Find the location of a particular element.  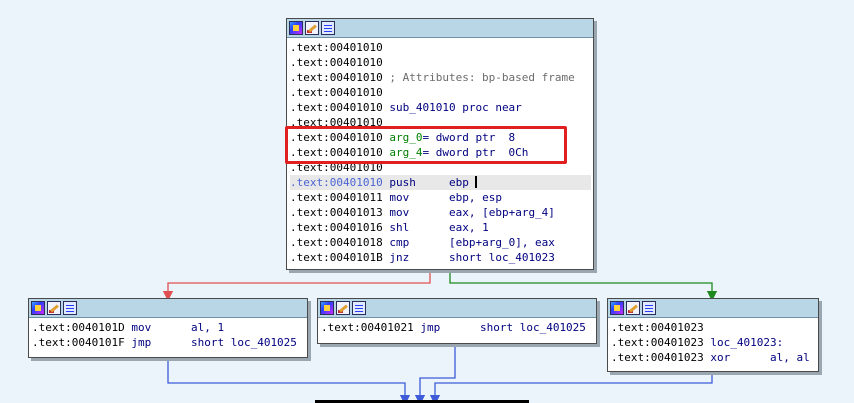

code-line: .text:0040101B jnz short loc_401023 is located at coordinates (440, 257).